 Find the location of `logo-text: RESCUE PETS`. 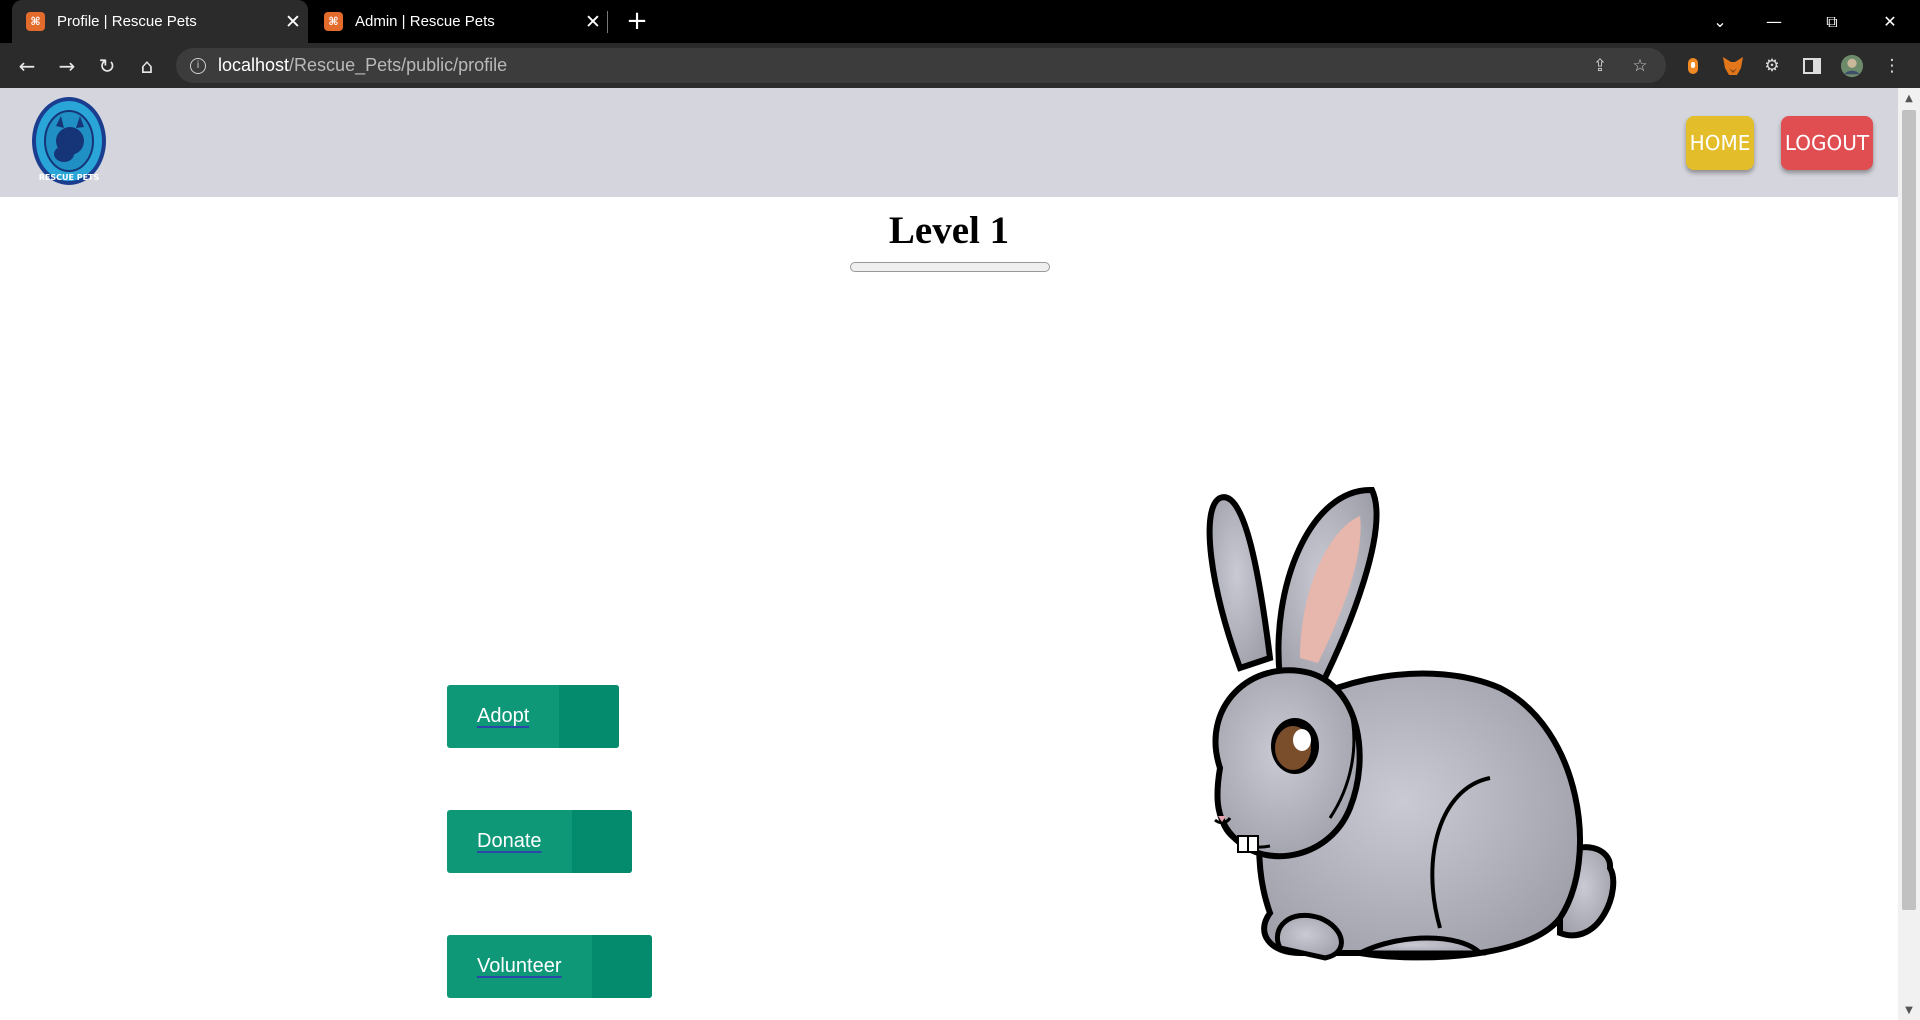

logo-text: RESCUE PETS is located at coordinates (69, 177).